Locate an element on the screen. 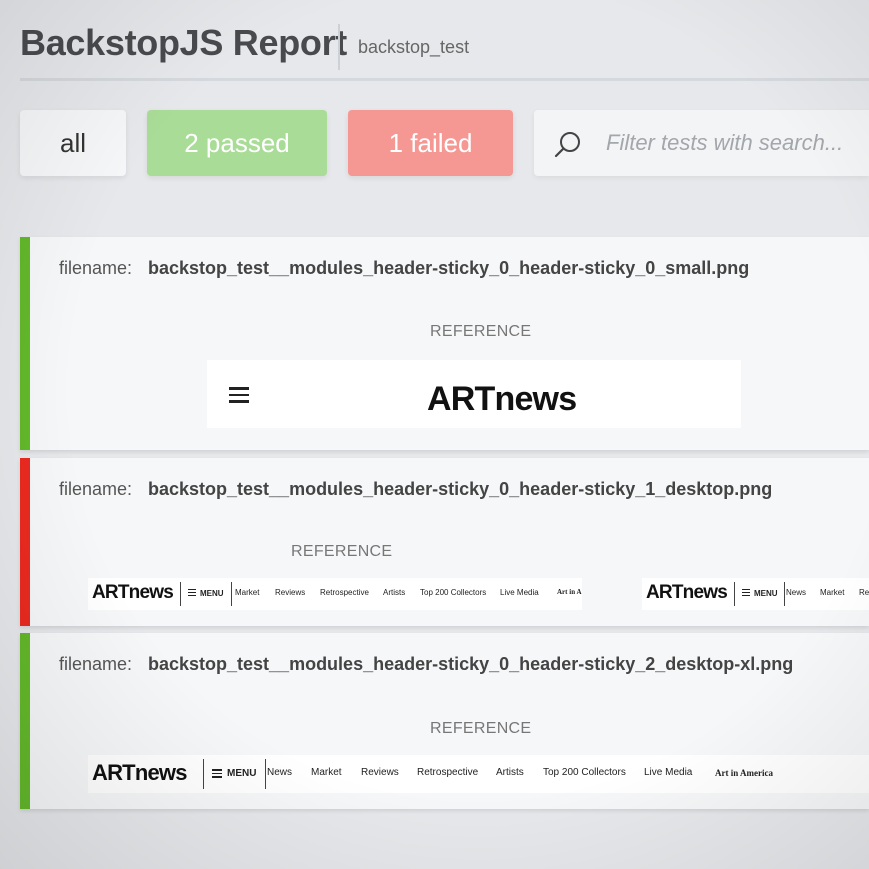 Image resolution: width=869 pixels, height=869 pixels. test-screenshot: ARTnews MENU News Market Re is located at coordinates (755, 594).